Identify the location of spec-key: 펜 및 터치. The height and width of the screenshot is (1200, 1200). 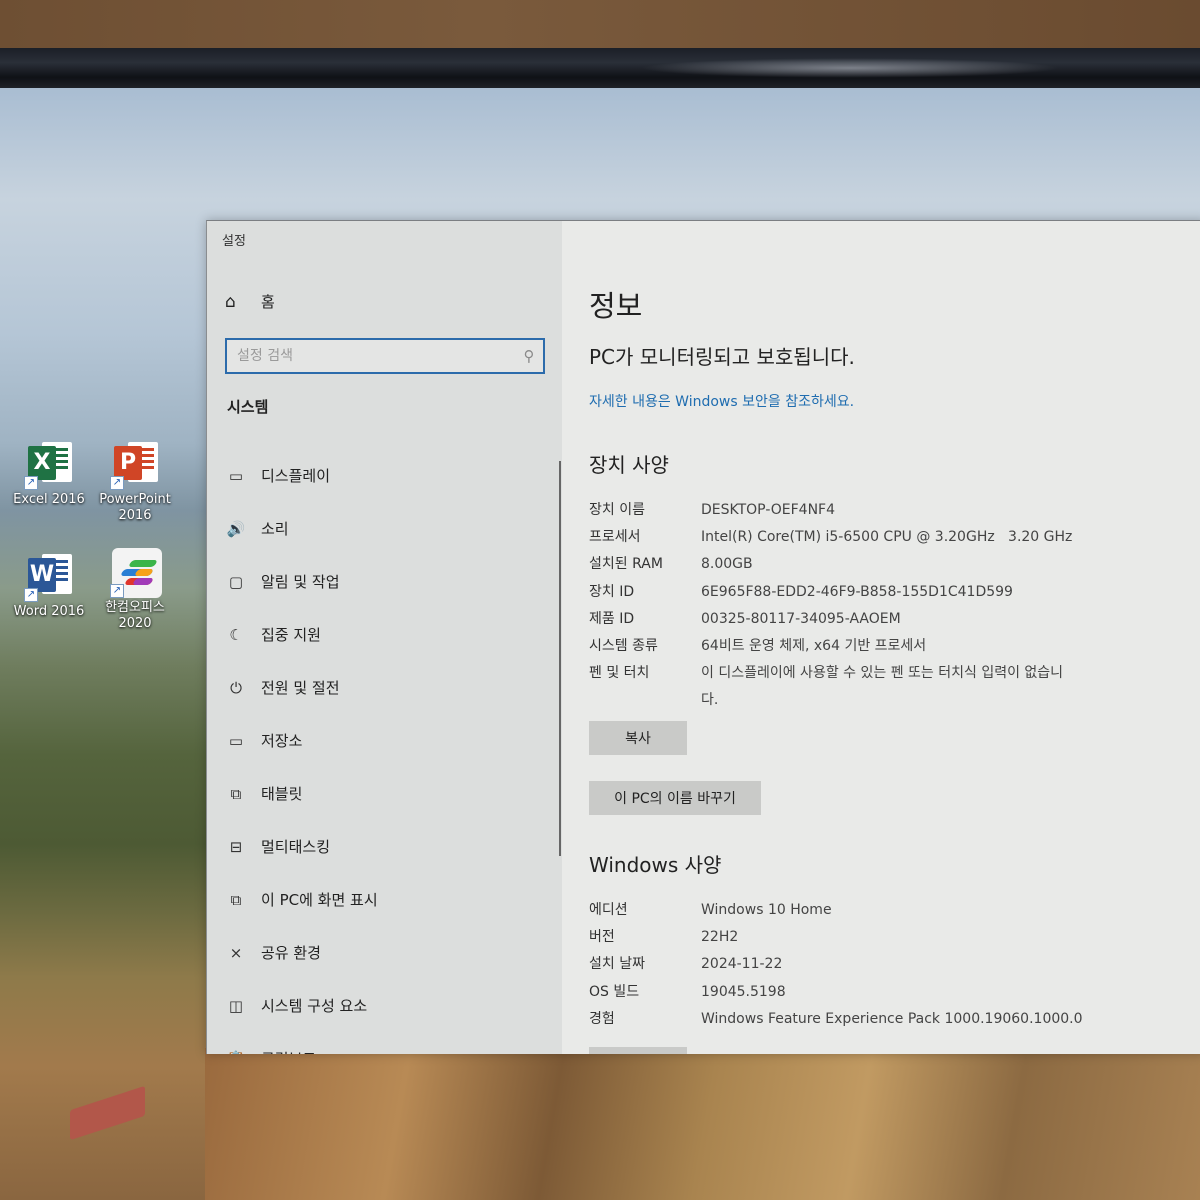
(619, 673).